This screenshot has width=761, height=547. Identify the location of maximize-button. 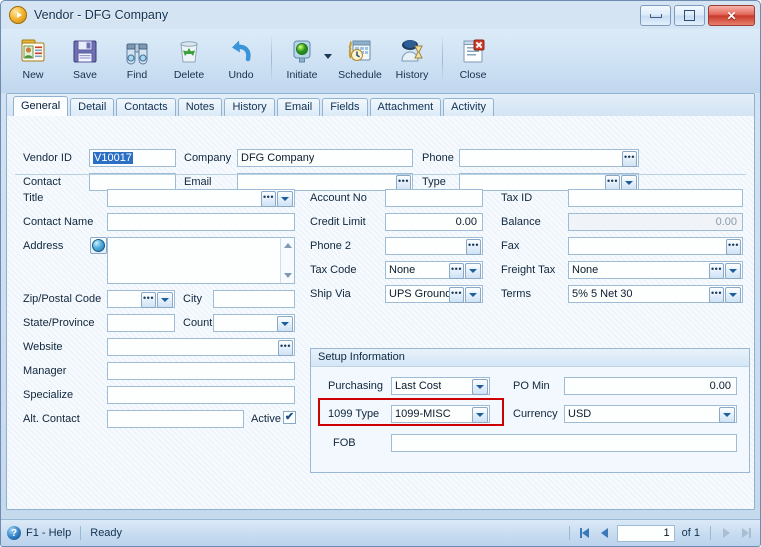
(689, 15).